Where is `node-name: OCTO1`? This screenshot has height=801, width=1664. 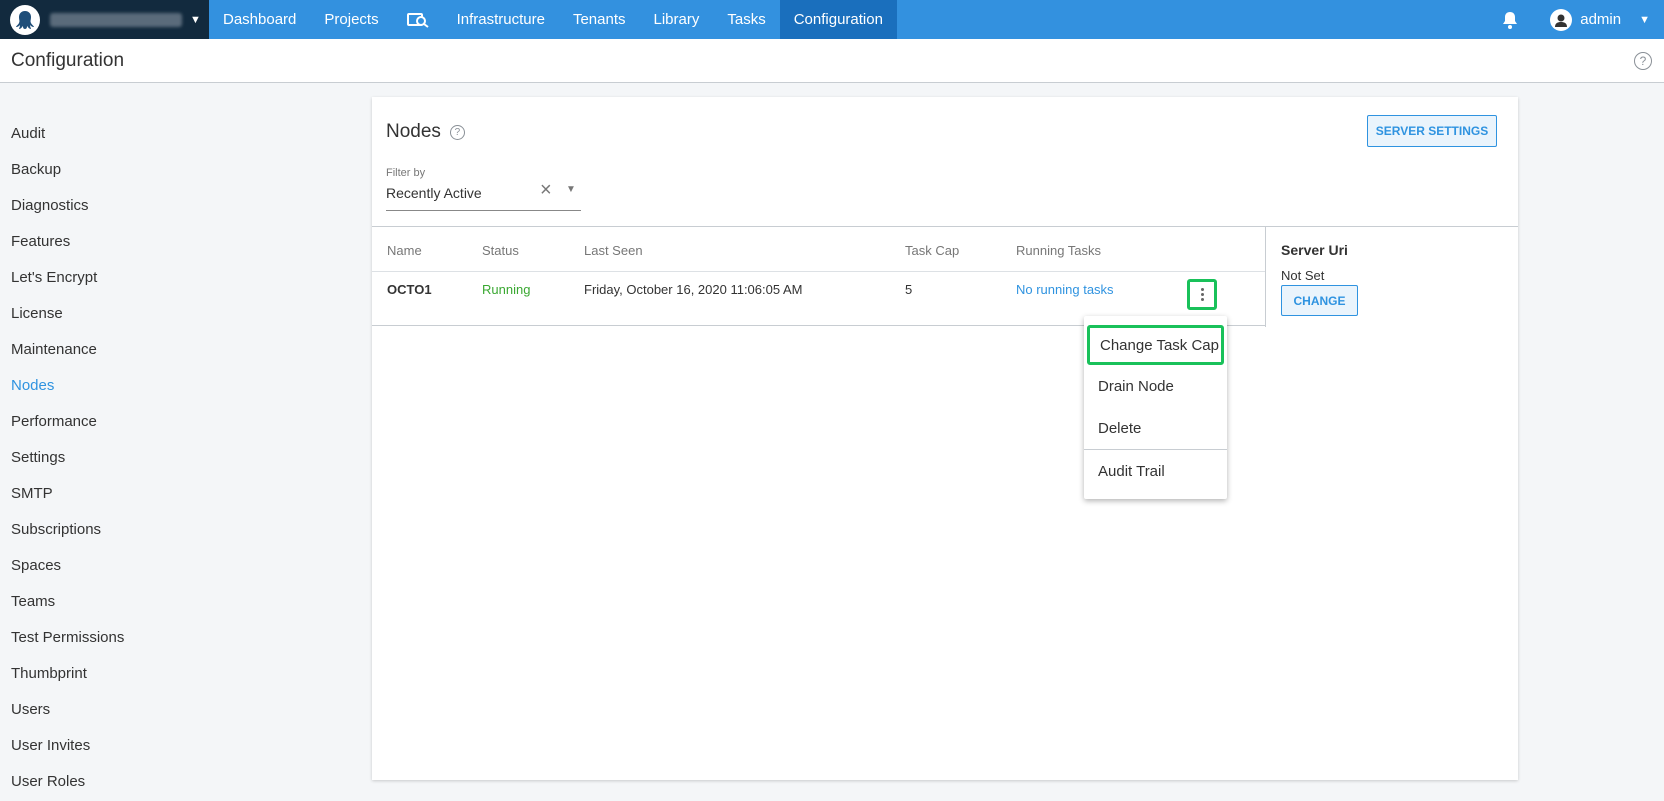
node-name: OCTO1 is located at coordinates (409, 289).